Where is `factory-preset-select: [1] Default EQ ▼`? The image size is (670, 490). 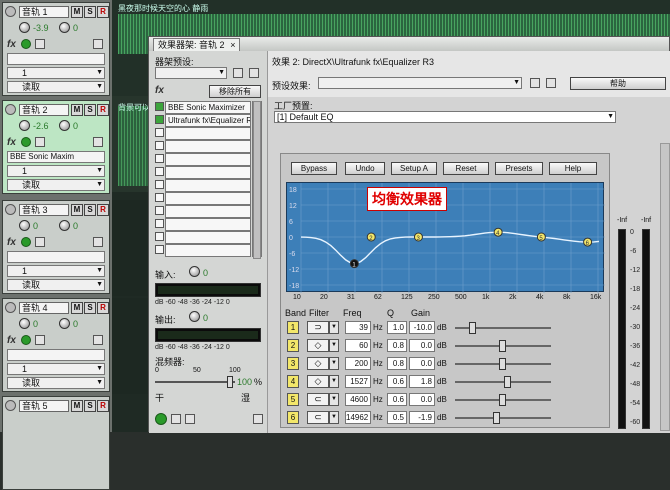
factory-preset-select: [1] Default EQ ▼ is located at coordinates (445, 117).